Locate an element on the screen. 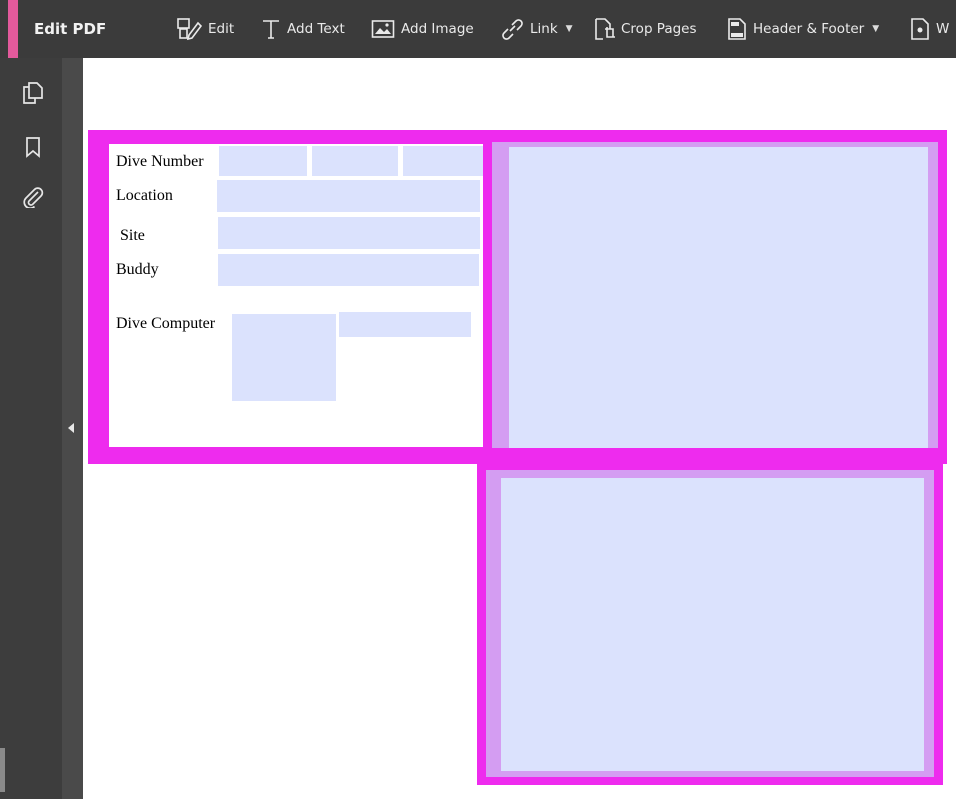  header-footer-icon is located at coordinates (737, 29).